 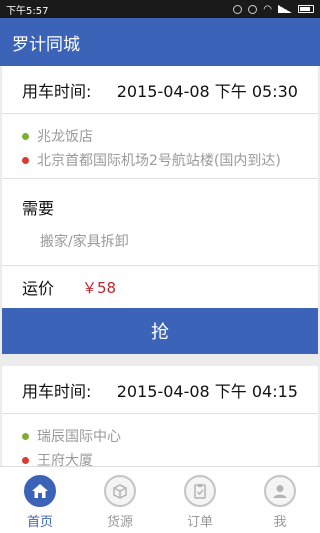 I want to click on box-icon, so click(x=120, y=491).